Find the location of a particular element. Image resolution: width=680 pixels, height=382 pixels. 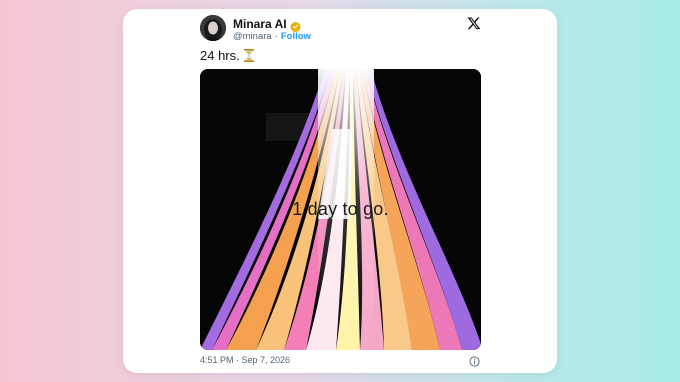

media-caption: 1 day to go. is located at coordinates (340, 209).